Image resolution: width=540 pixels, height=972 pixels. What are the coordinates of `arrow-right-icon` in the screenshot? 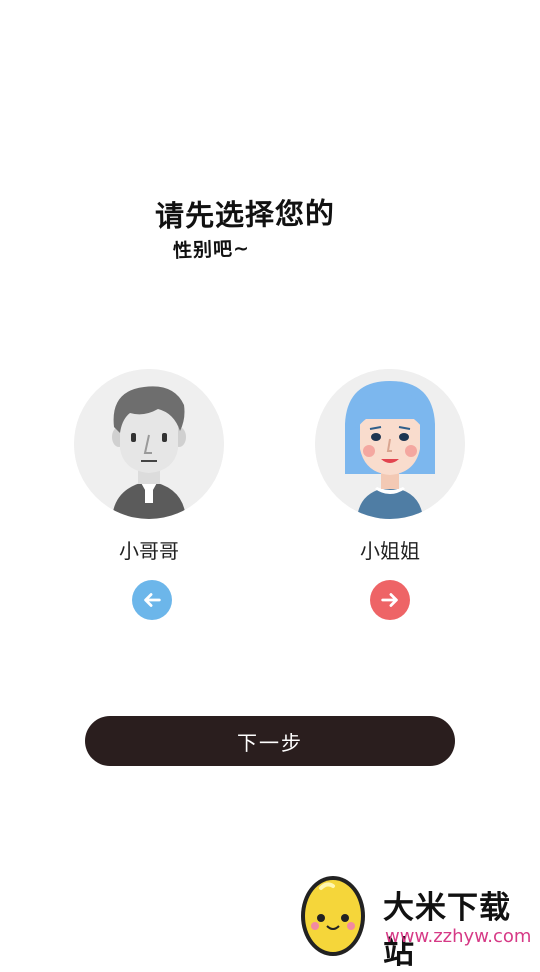 It's located at (389, 600).